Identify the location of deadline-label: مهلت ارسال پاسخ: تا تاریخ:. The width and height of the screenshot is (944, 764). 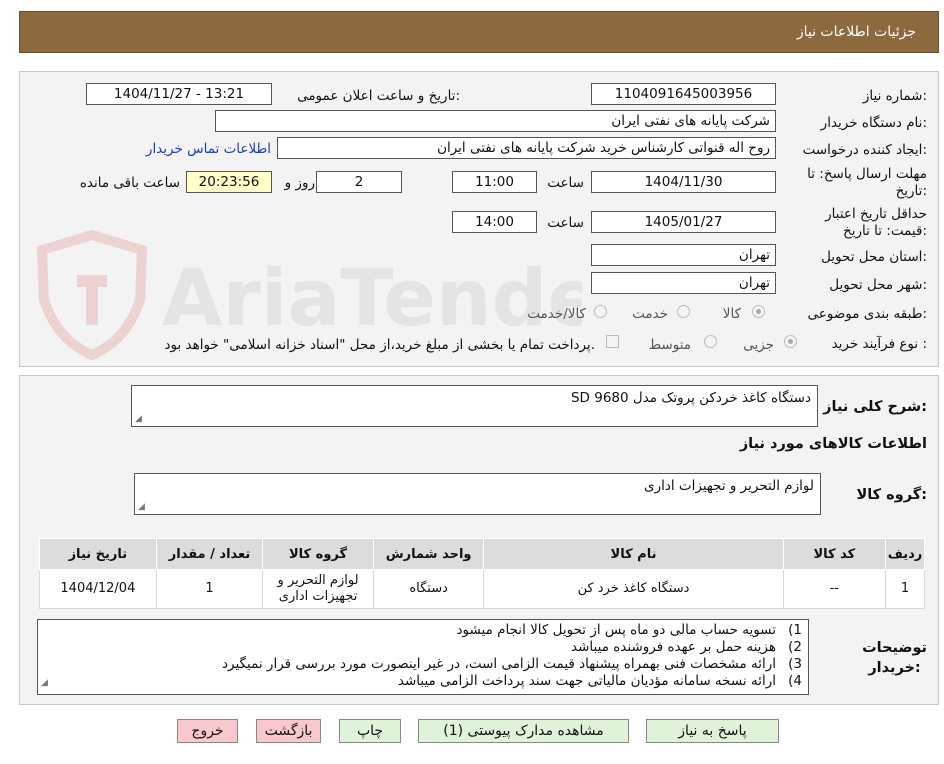
(867, 182).